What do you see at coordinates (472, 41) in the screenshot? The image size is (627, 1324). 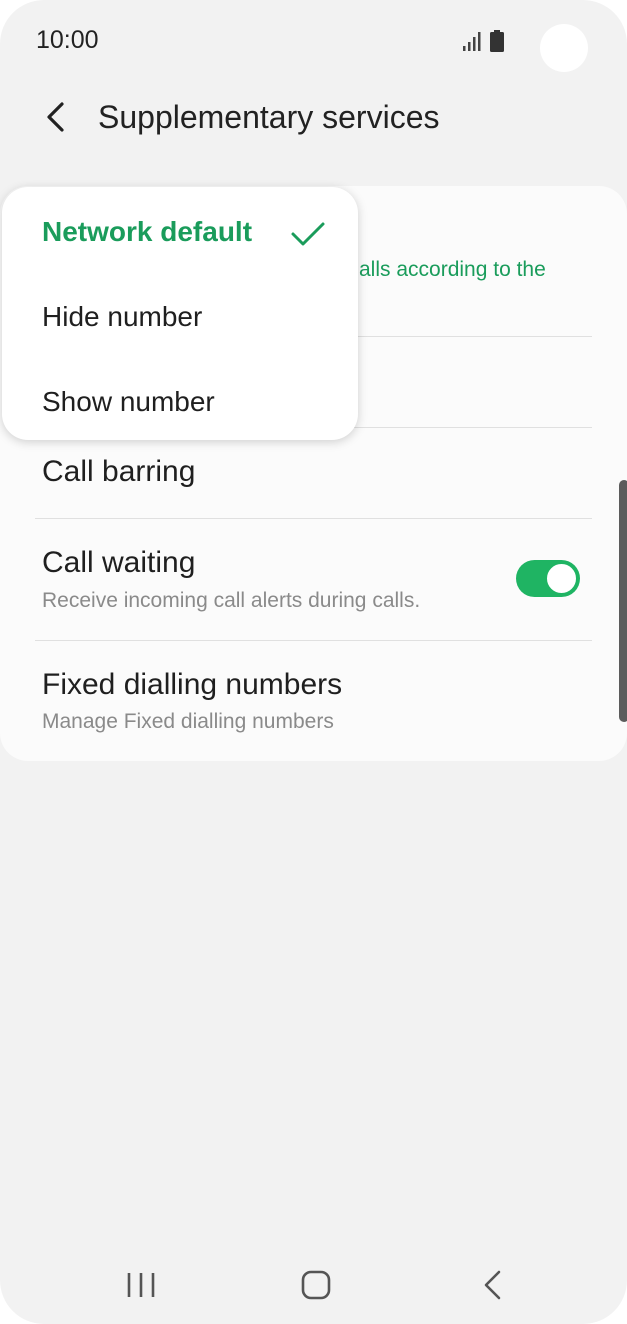 I see `signal-icon` at bounding box center [472, 41].